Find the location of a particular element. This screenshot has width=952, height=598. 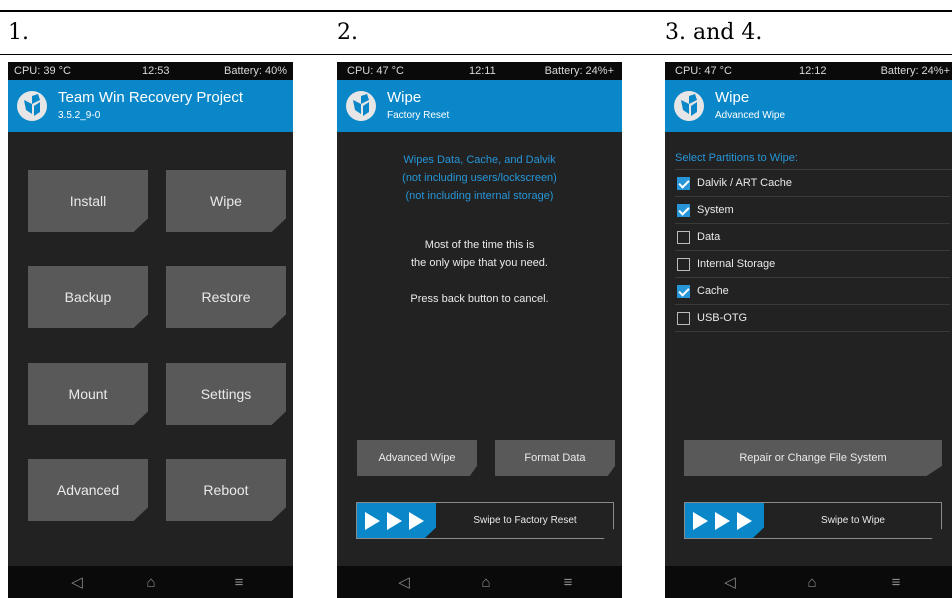

status-bar: CPU: 47 °C 12:11 Battery: 24%+ is located at coordinates (479, 71).